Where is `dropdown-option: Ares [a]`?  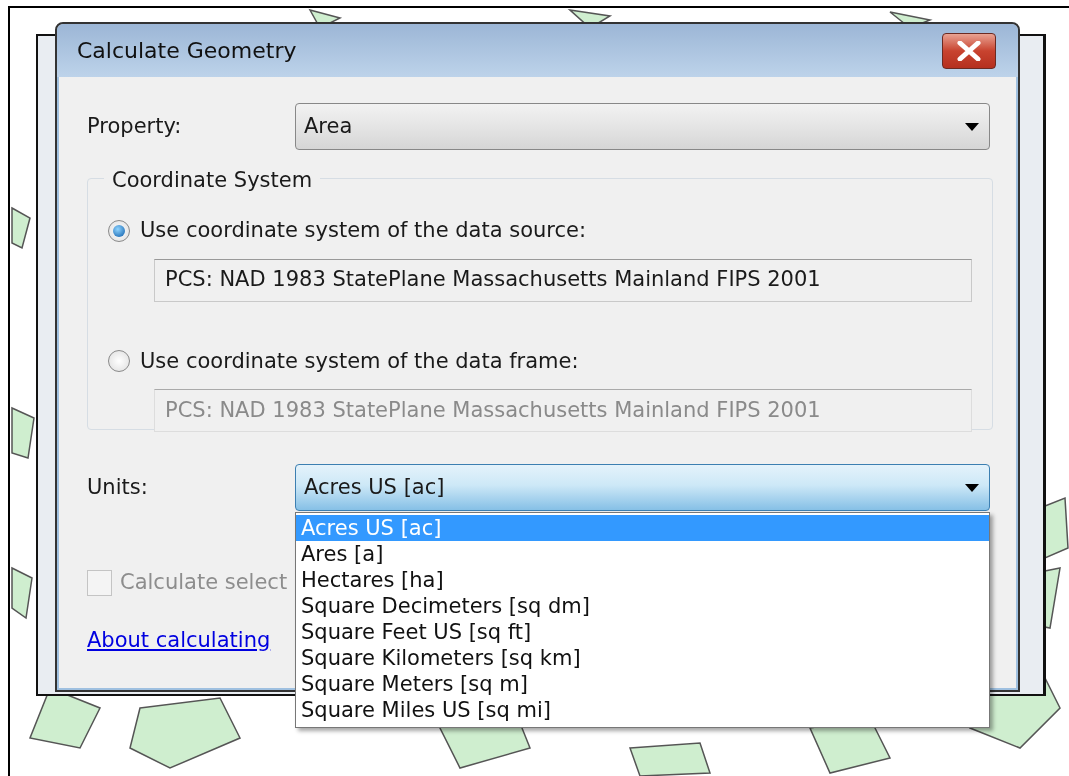
dropdown-option: Ares [a] is located at coordinates (642, 554).